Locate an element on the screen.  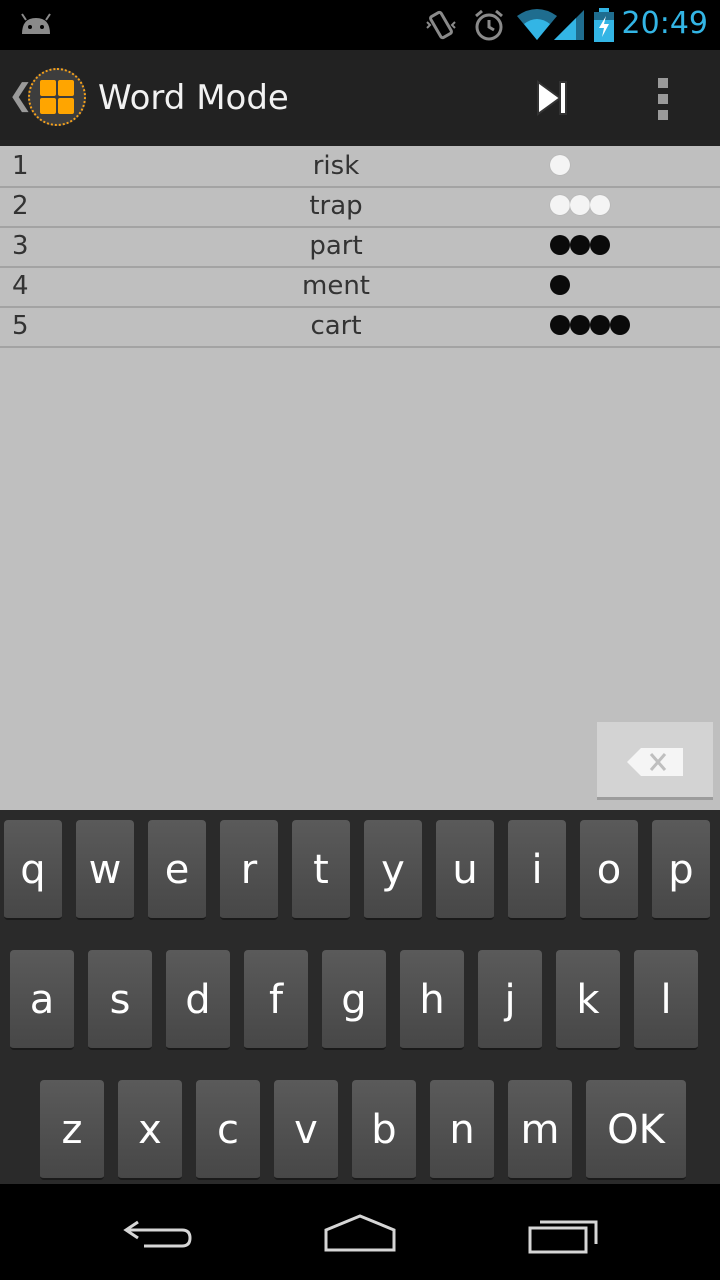
key-u: u is located at coordinates (465, 870).